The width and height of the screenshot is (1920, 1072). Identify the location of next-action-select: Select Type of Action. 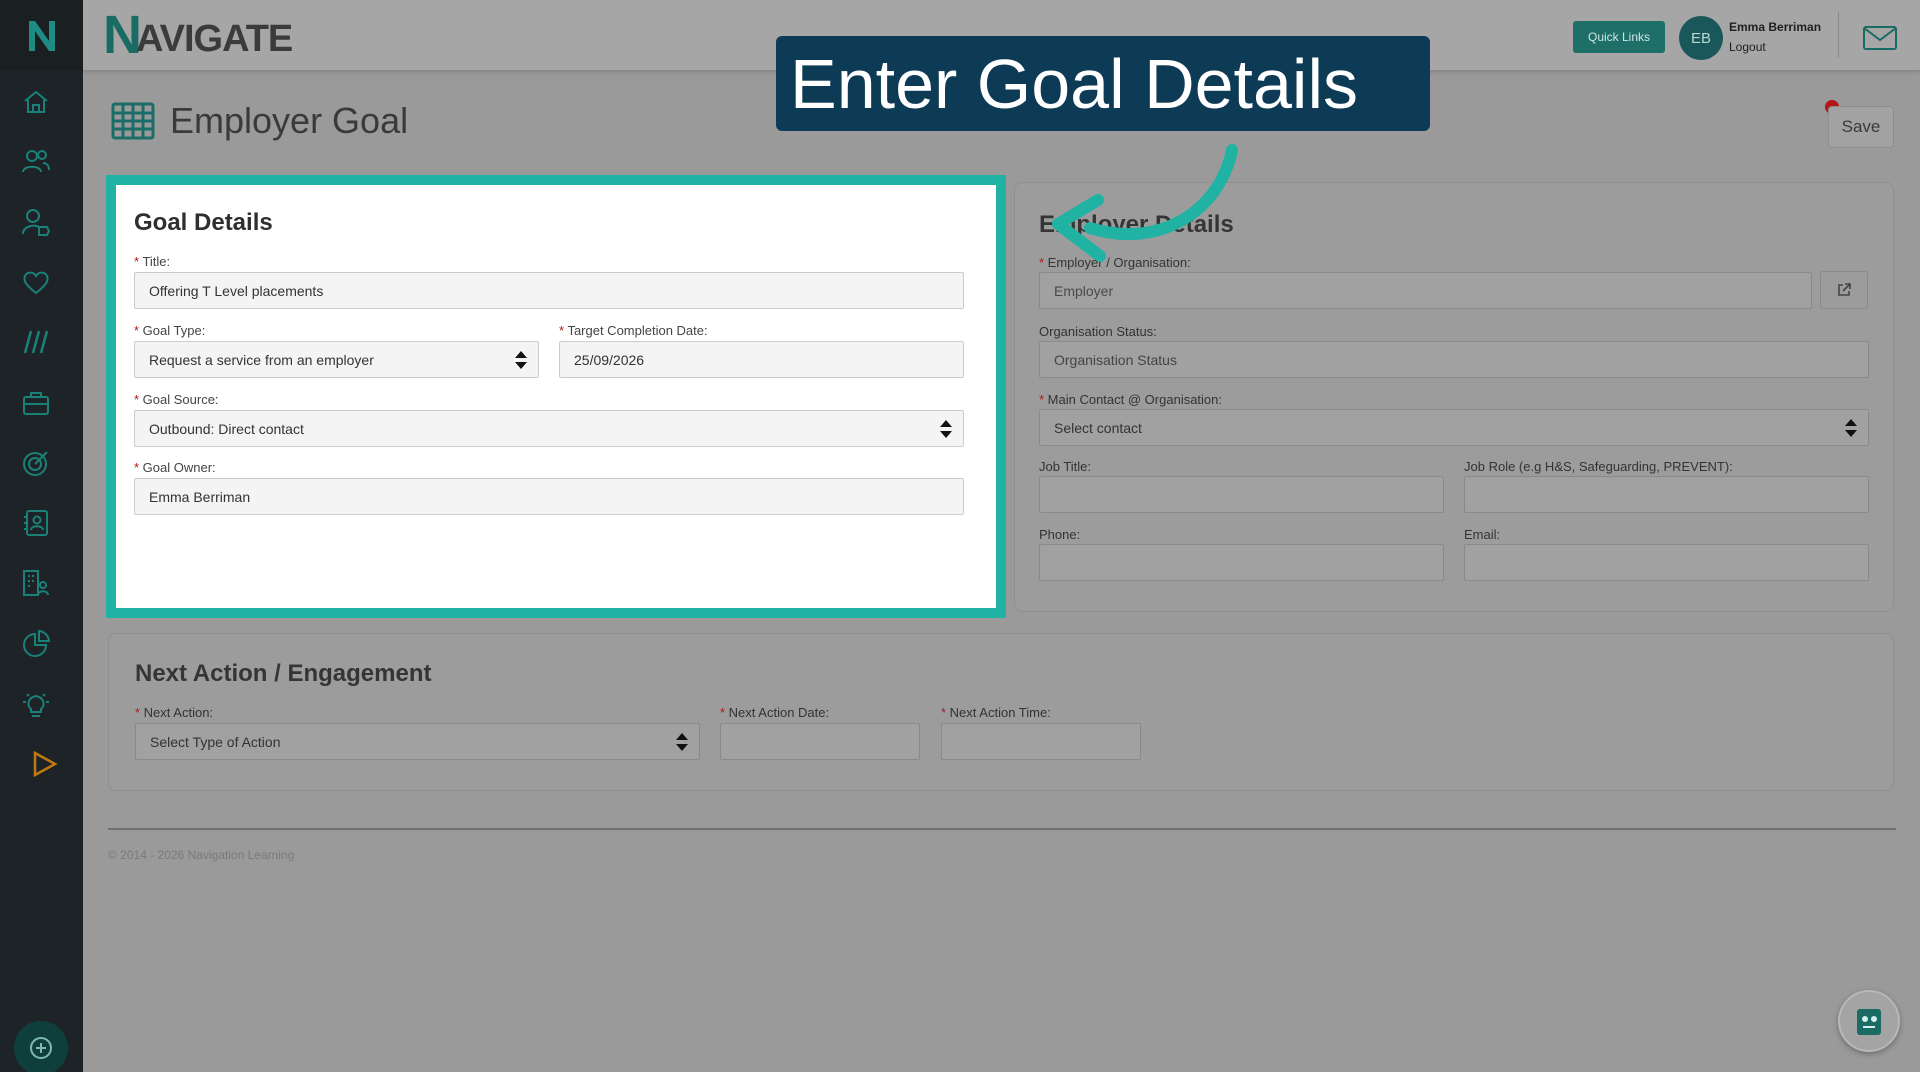
(417, 741).